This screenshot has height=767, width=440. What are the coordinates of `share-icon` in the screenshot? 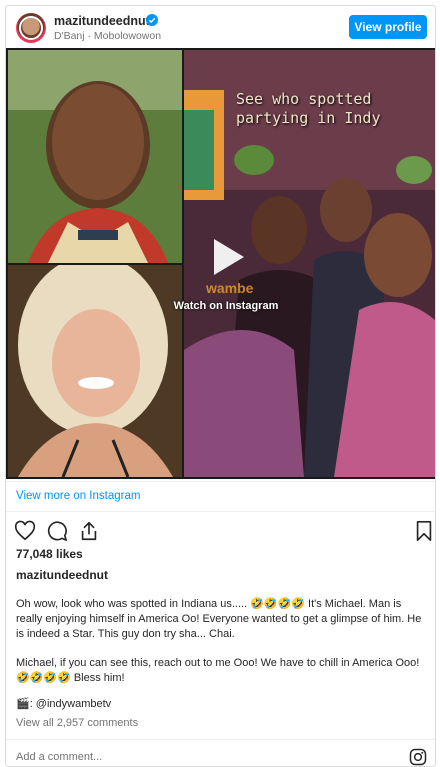 It's located at (89, 531).